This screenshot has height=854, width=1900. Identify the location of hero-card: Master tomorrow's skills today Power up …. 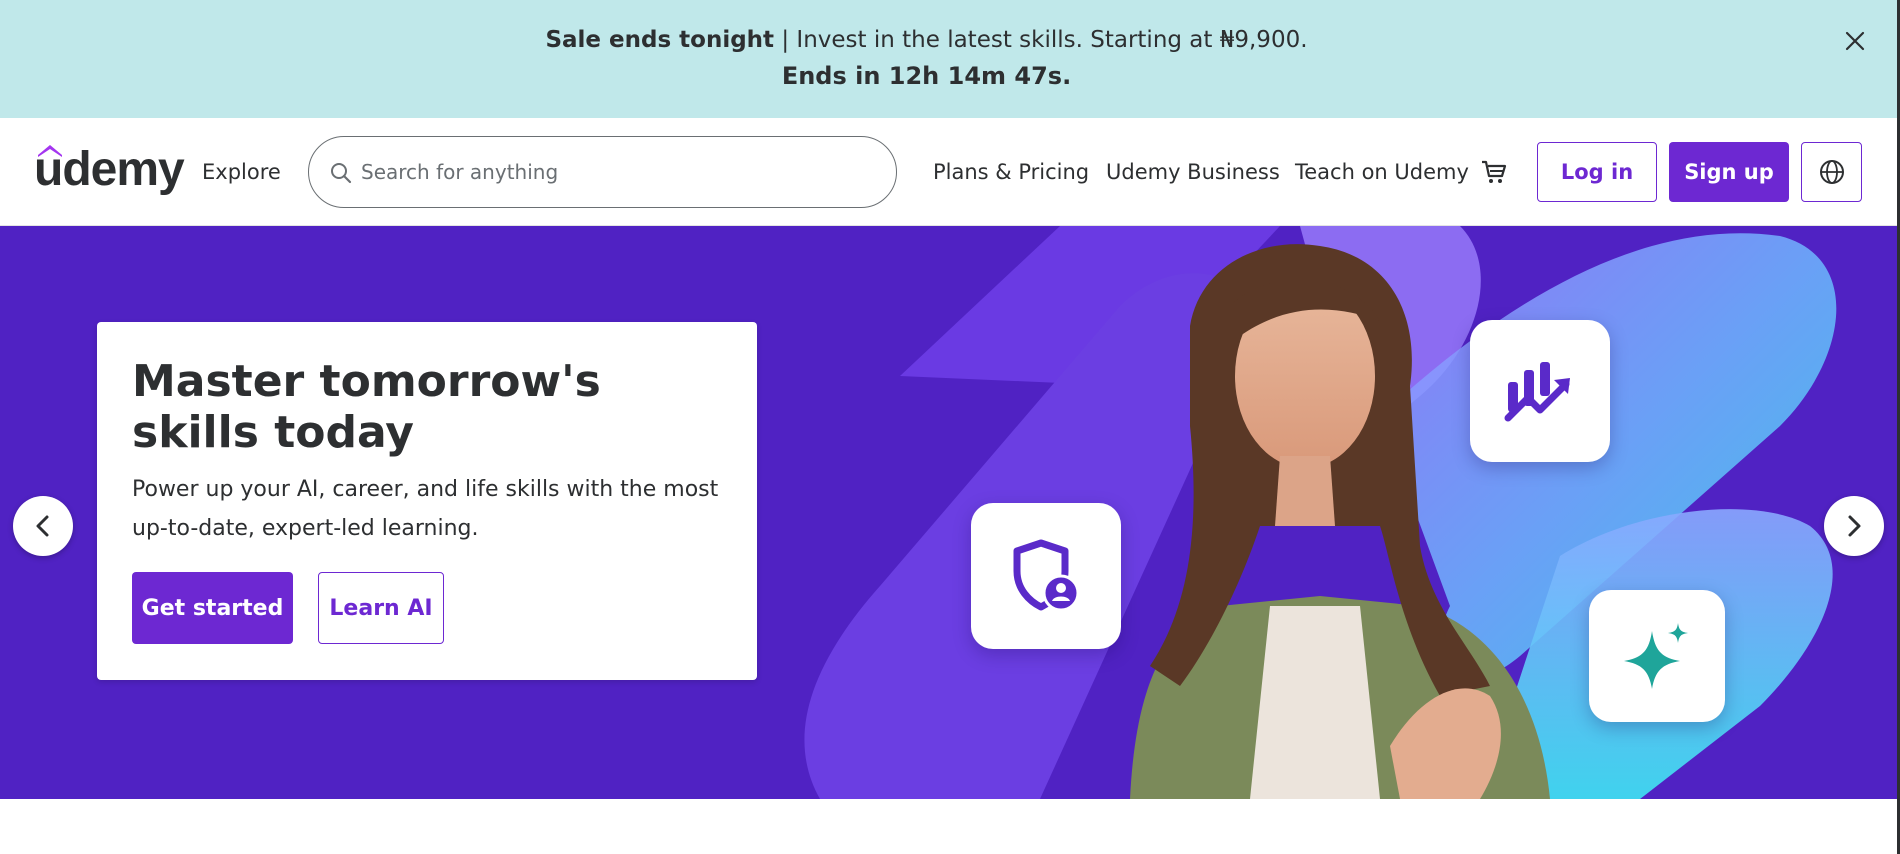
(427, 501).